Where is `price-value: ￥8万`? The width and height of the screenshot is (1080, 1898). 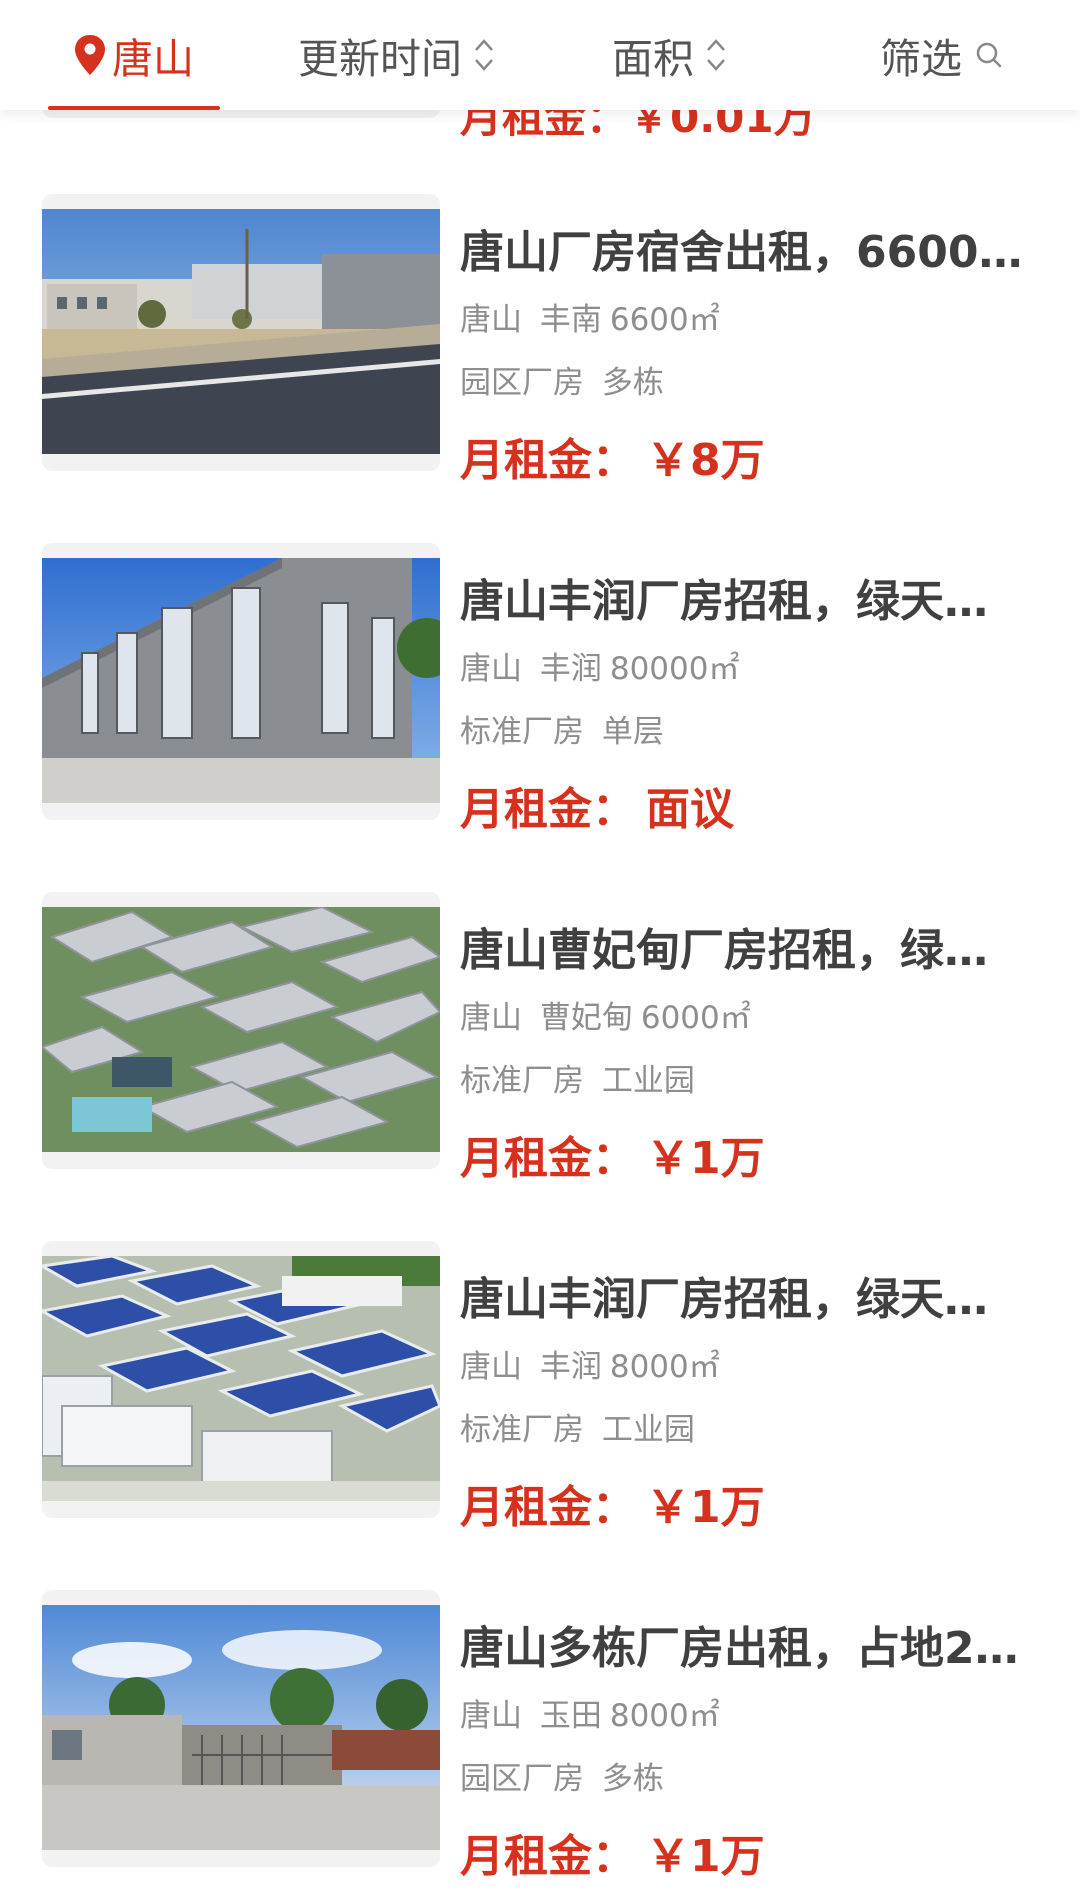 price-value: ￥8万 is located at coordinates (705, 460).